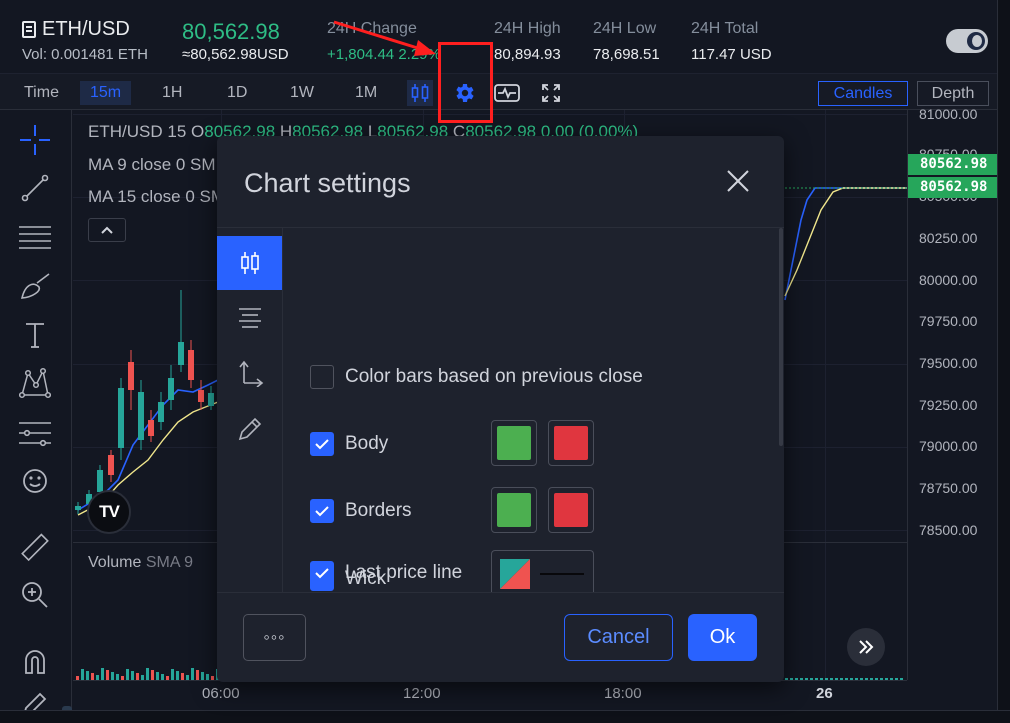 Image resolution: width=1010 pixels, height=723 pixels. I want to click on indicators-icon, so click(507, 93).